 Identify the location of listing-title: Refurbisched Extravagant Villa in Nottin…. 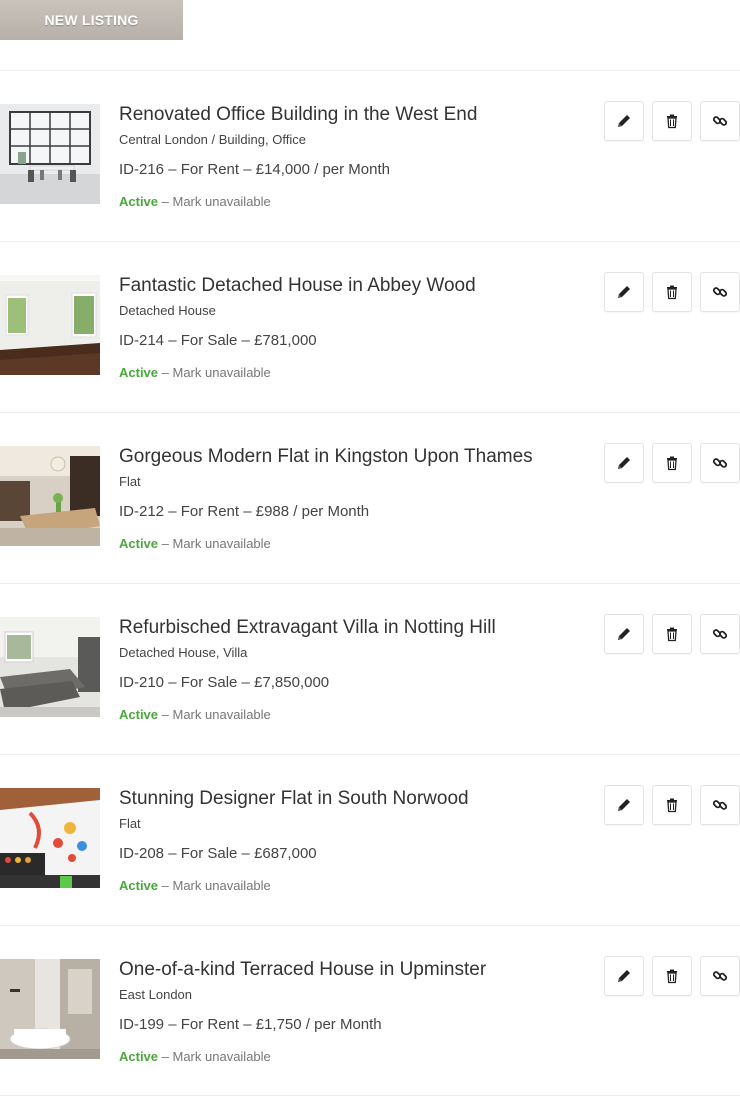
(307, 628).